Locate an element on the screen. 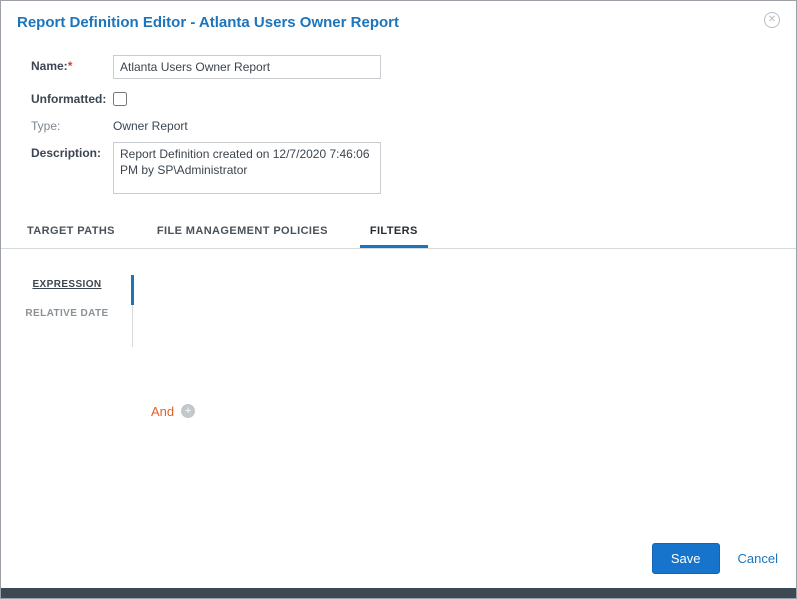 Image resolution: width=797 pixels, height=599 pixels. type-value: Owner Report is located at coordinates (150, 126).